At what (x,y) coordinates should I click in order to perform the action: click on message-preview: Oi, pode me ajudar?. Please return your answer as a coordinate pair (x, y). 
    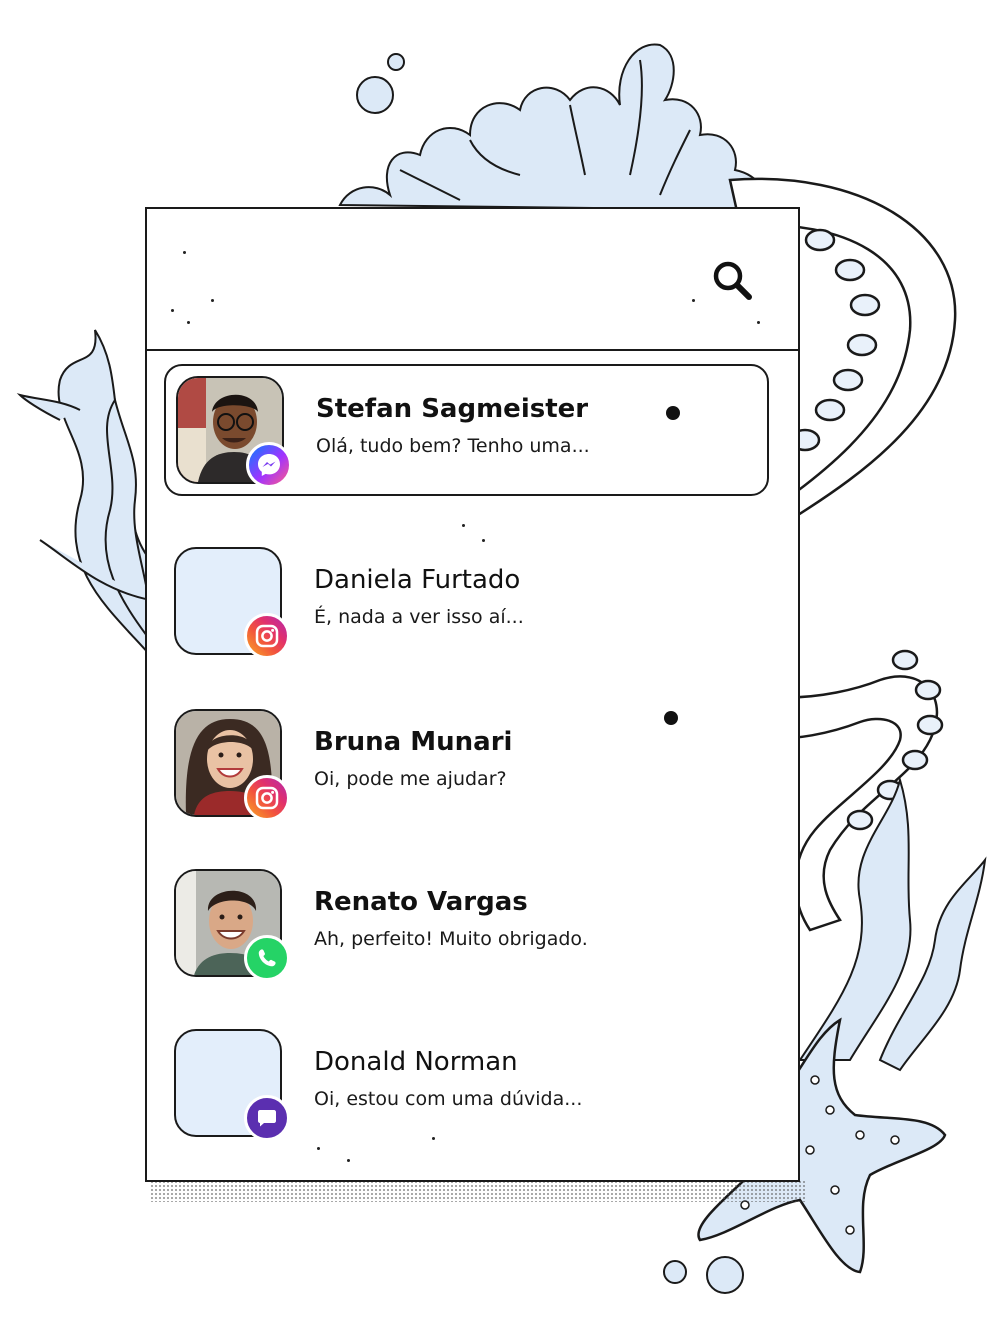
    Looking at the image, I should click on (410, 779).